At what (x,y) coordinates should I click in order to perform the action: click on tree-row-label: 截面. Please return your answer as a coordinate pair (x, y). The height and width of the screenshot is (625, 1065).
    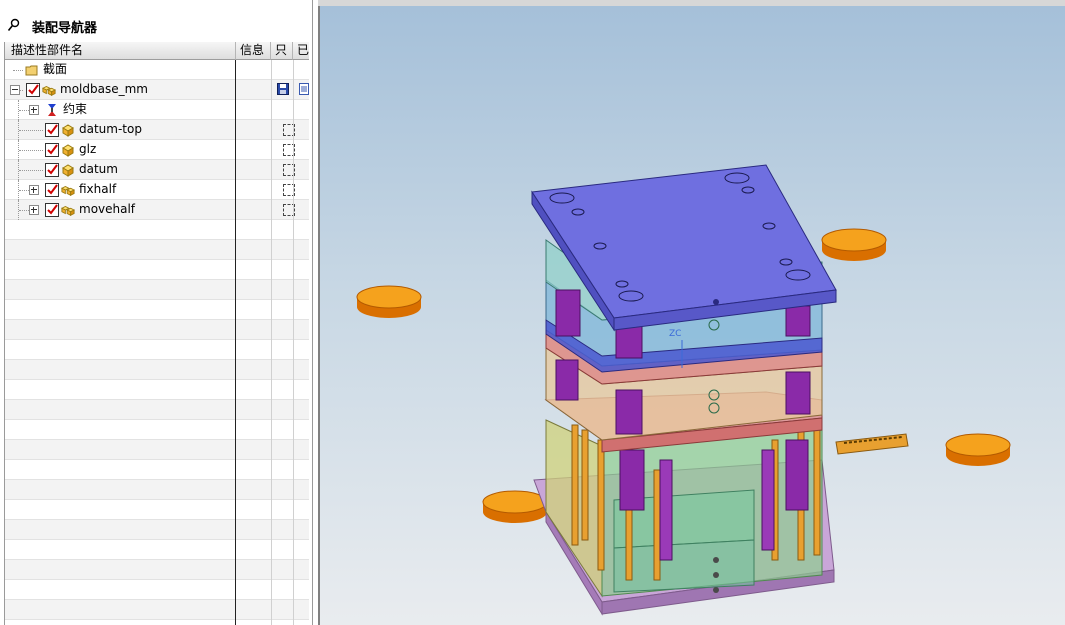
    Looking at the image, I should click on (55, 69).